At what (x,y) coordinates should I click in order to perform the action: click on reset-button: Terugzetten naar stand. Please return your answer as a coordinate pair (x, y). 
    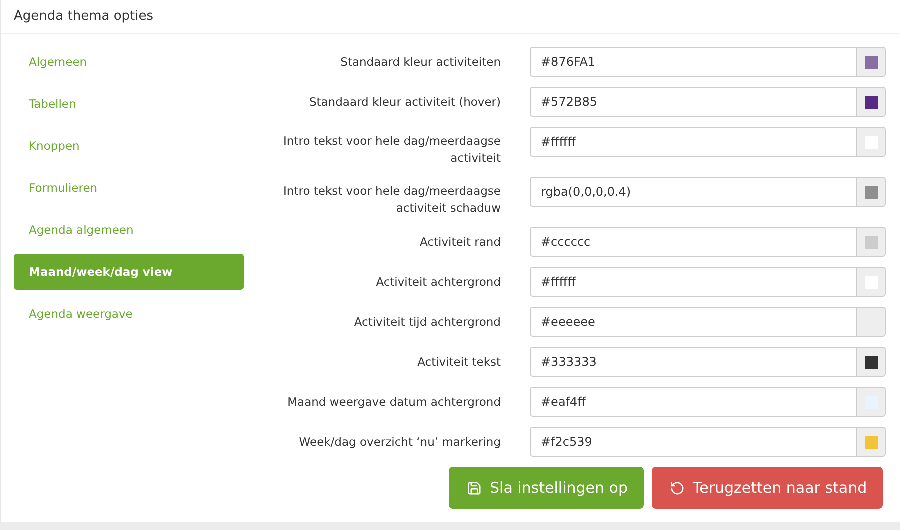
    Looking at the image, I should click on (768, 488).